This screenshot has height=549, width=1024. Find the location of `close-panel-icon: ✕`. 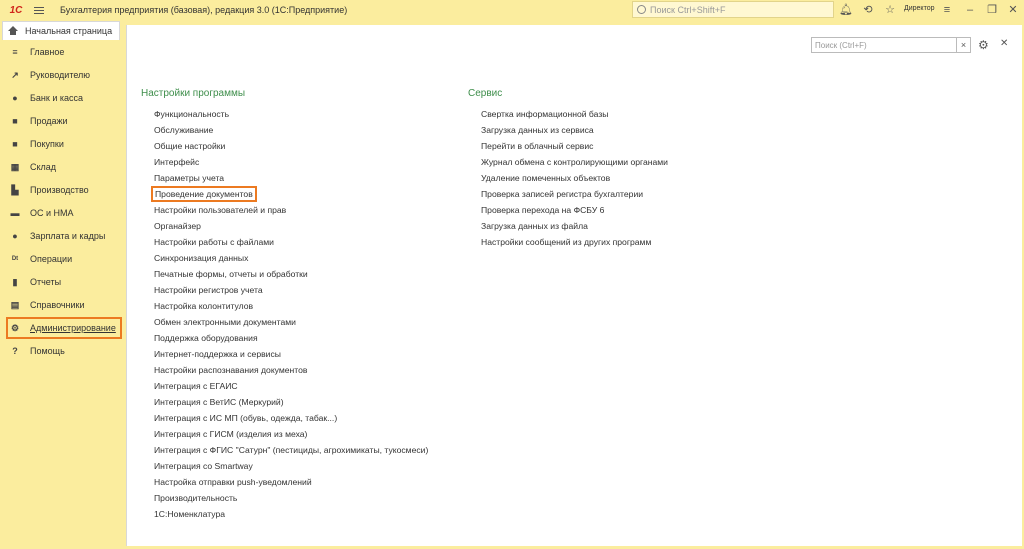

close-panel-icon: ✕ is located at coordinates (1004, 43).